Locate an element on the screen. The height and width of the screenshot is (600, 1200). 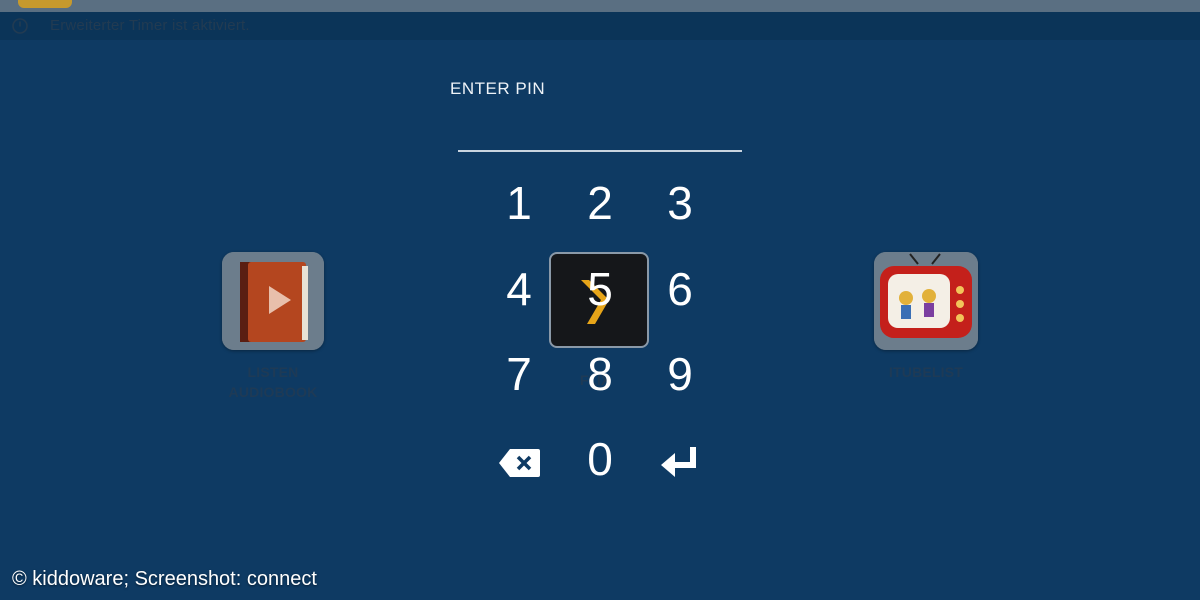
enter-button is located at coordinates (680, 459).